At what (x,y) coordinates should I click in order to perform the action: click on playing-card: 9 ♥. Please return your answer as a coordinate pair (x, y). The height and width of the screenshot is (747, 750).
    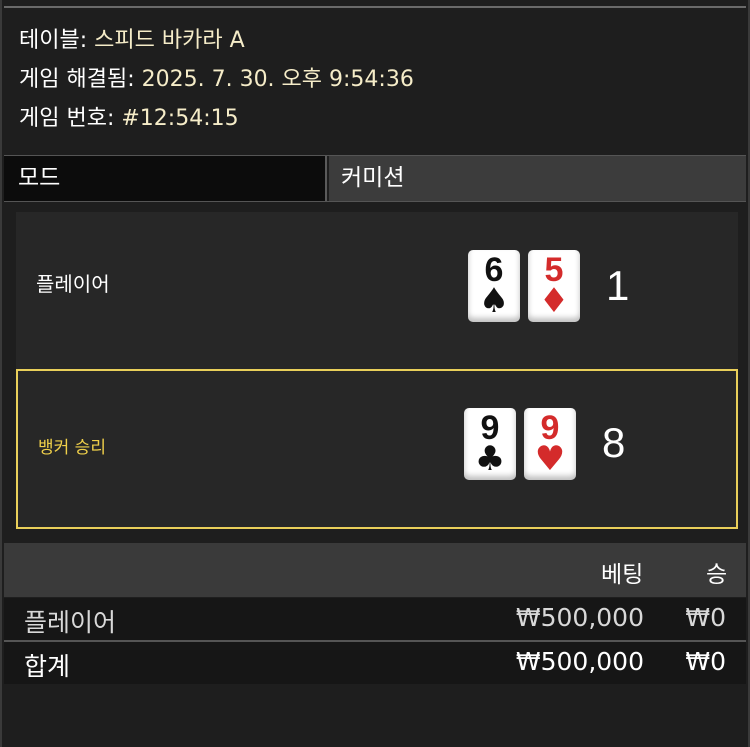
    Looking at the image, I should click on (550, 444).